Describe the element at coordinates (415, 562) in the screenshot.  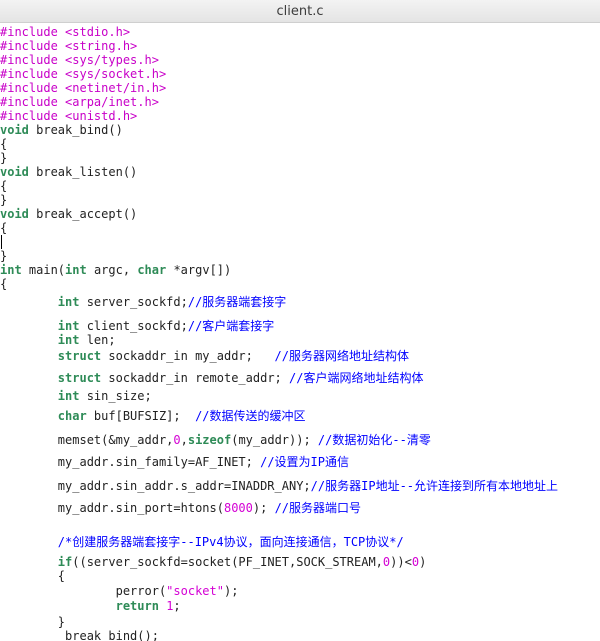
I see `code-token: 0` at that location.